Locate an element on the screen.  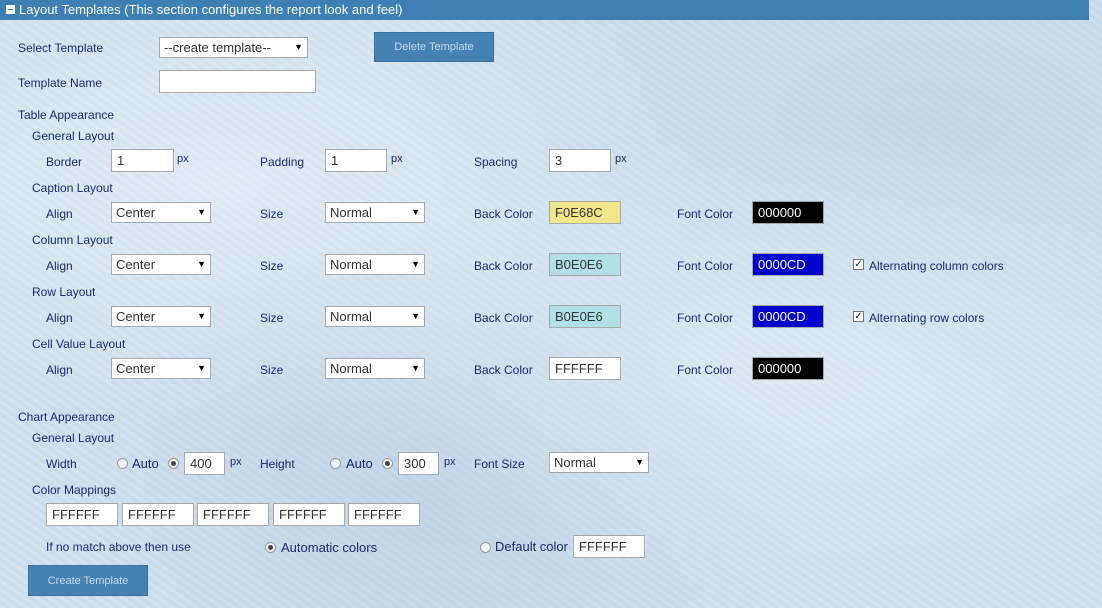
table-general-layout-heading: General Layout is located at coordinates (73, 136).